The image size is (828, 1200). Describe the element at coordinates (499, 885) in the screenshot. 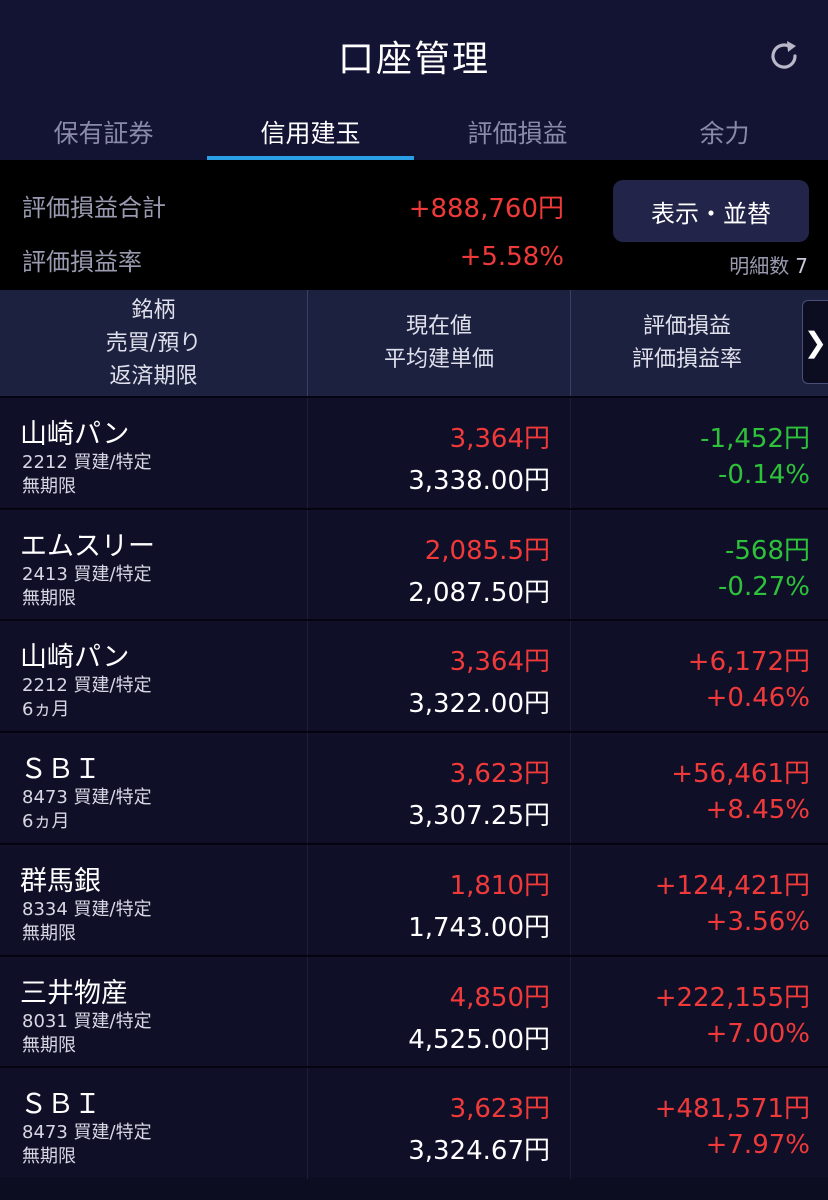

I see `current-price: 1,810円` at that location.